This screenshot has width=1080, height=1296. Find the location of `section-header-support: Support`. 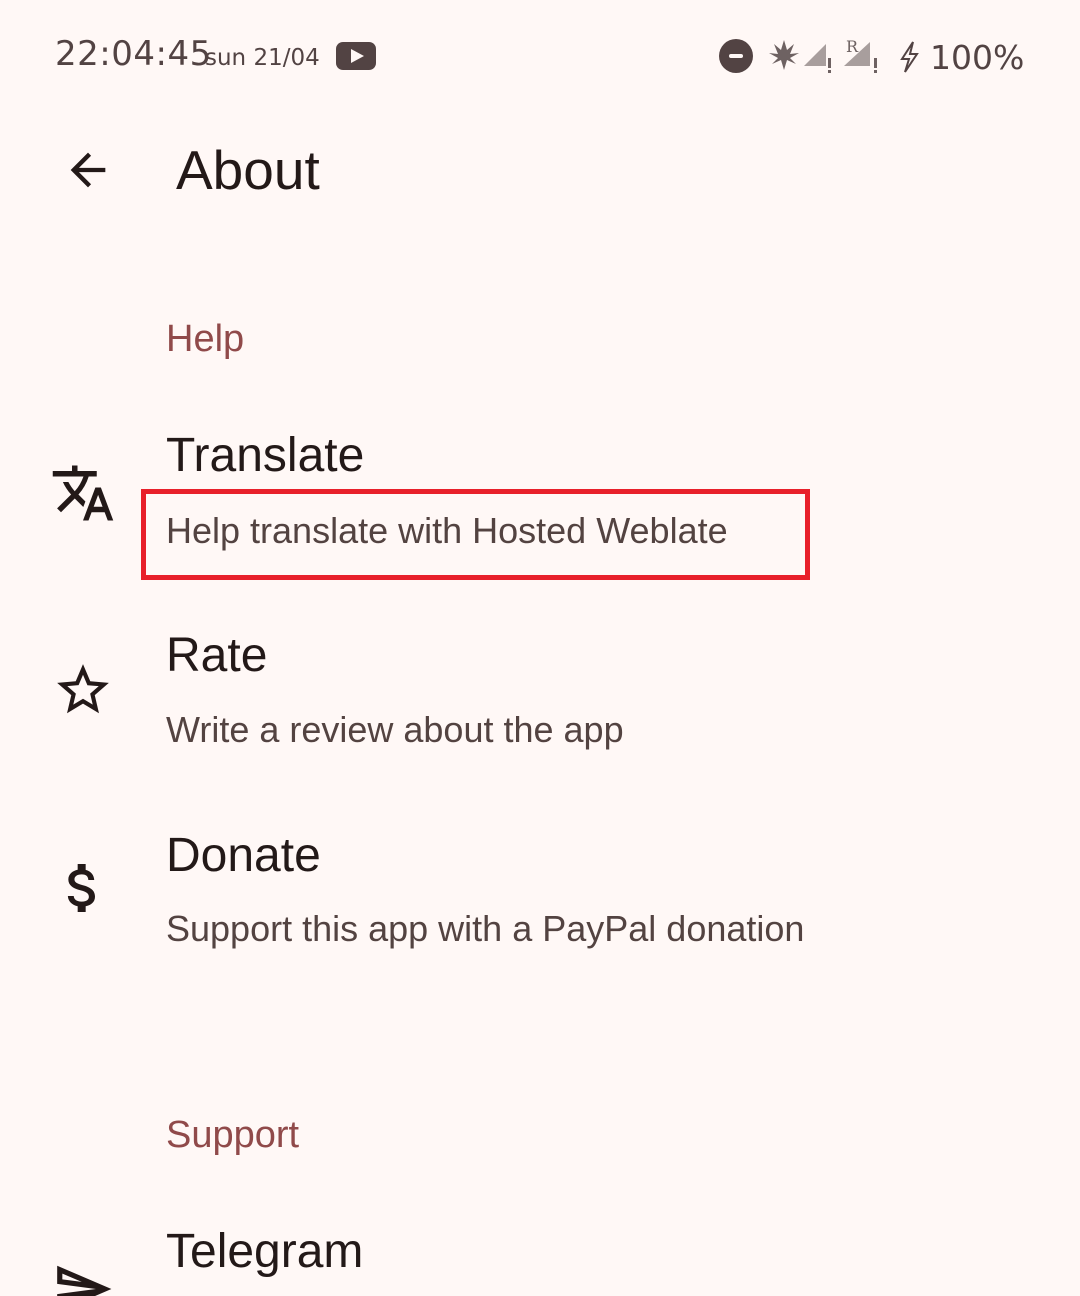

section-header-support: Support is located at coordinates (233, 1135).